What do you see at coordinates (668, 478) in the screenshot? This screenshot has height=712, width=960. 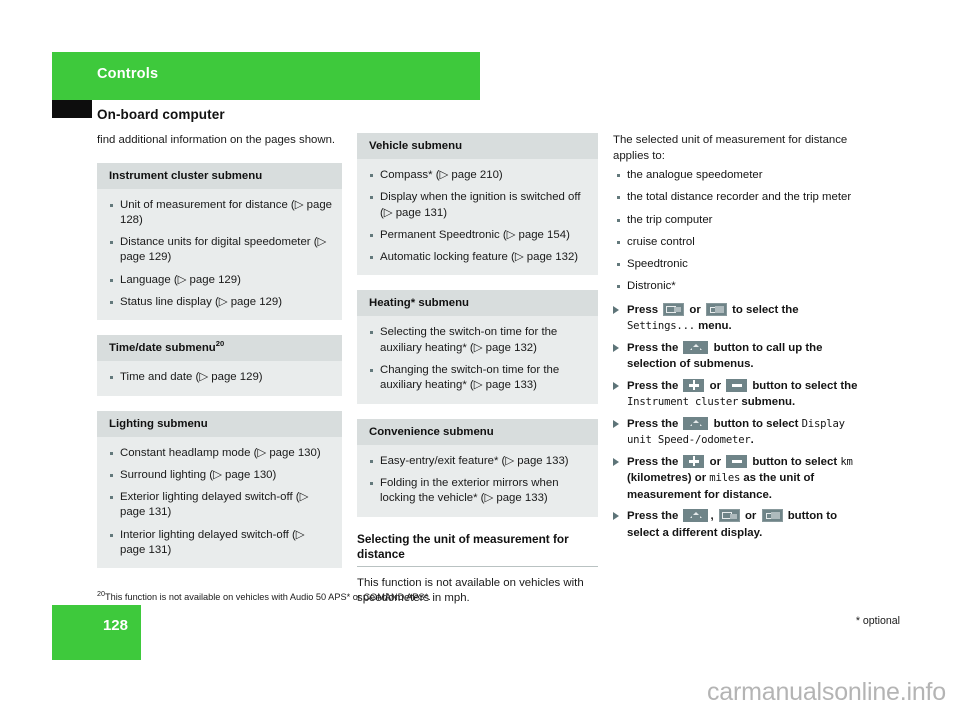 I see `step-text: (kilometres) or` at bounding box center [668, 478].